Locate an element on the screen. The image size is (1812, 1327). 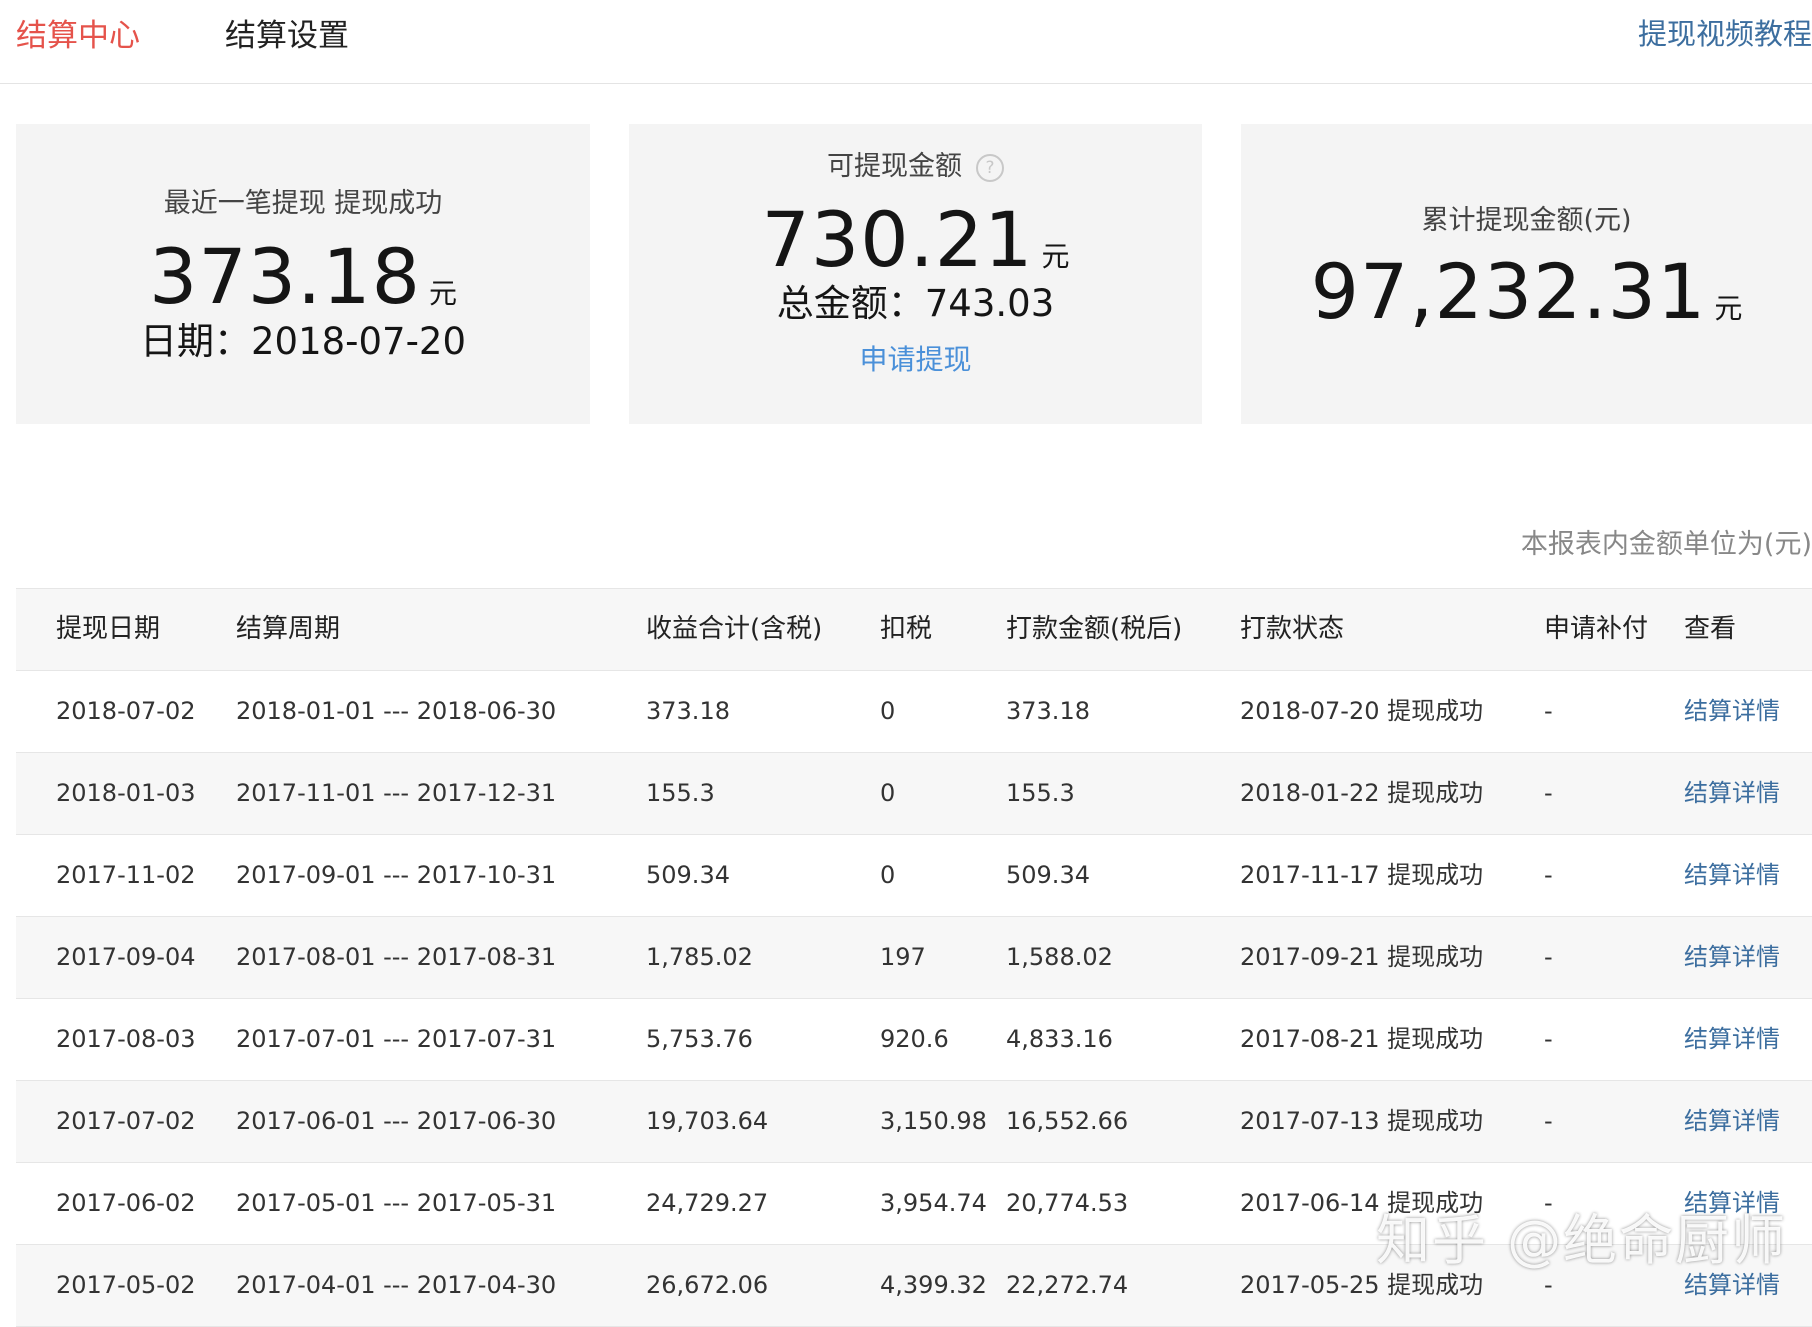
cumulative-withdrawal-card: 累计提现金额(元) 97,232.31 元 is located at coordinates (1526, 274).